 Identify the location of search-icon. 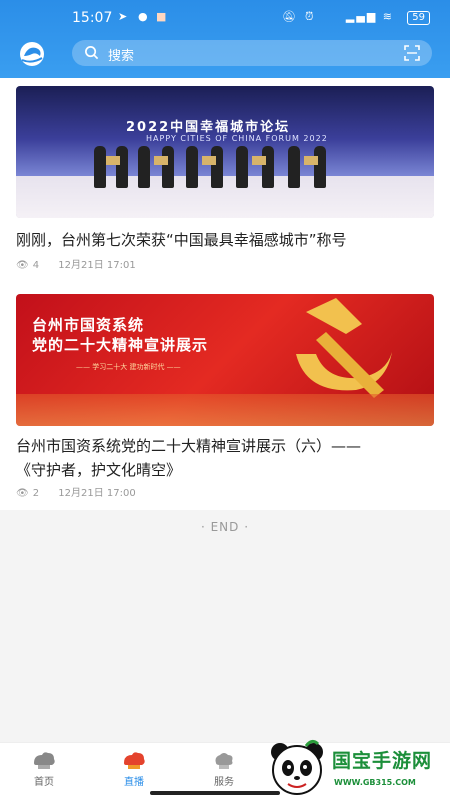
(92, 53).